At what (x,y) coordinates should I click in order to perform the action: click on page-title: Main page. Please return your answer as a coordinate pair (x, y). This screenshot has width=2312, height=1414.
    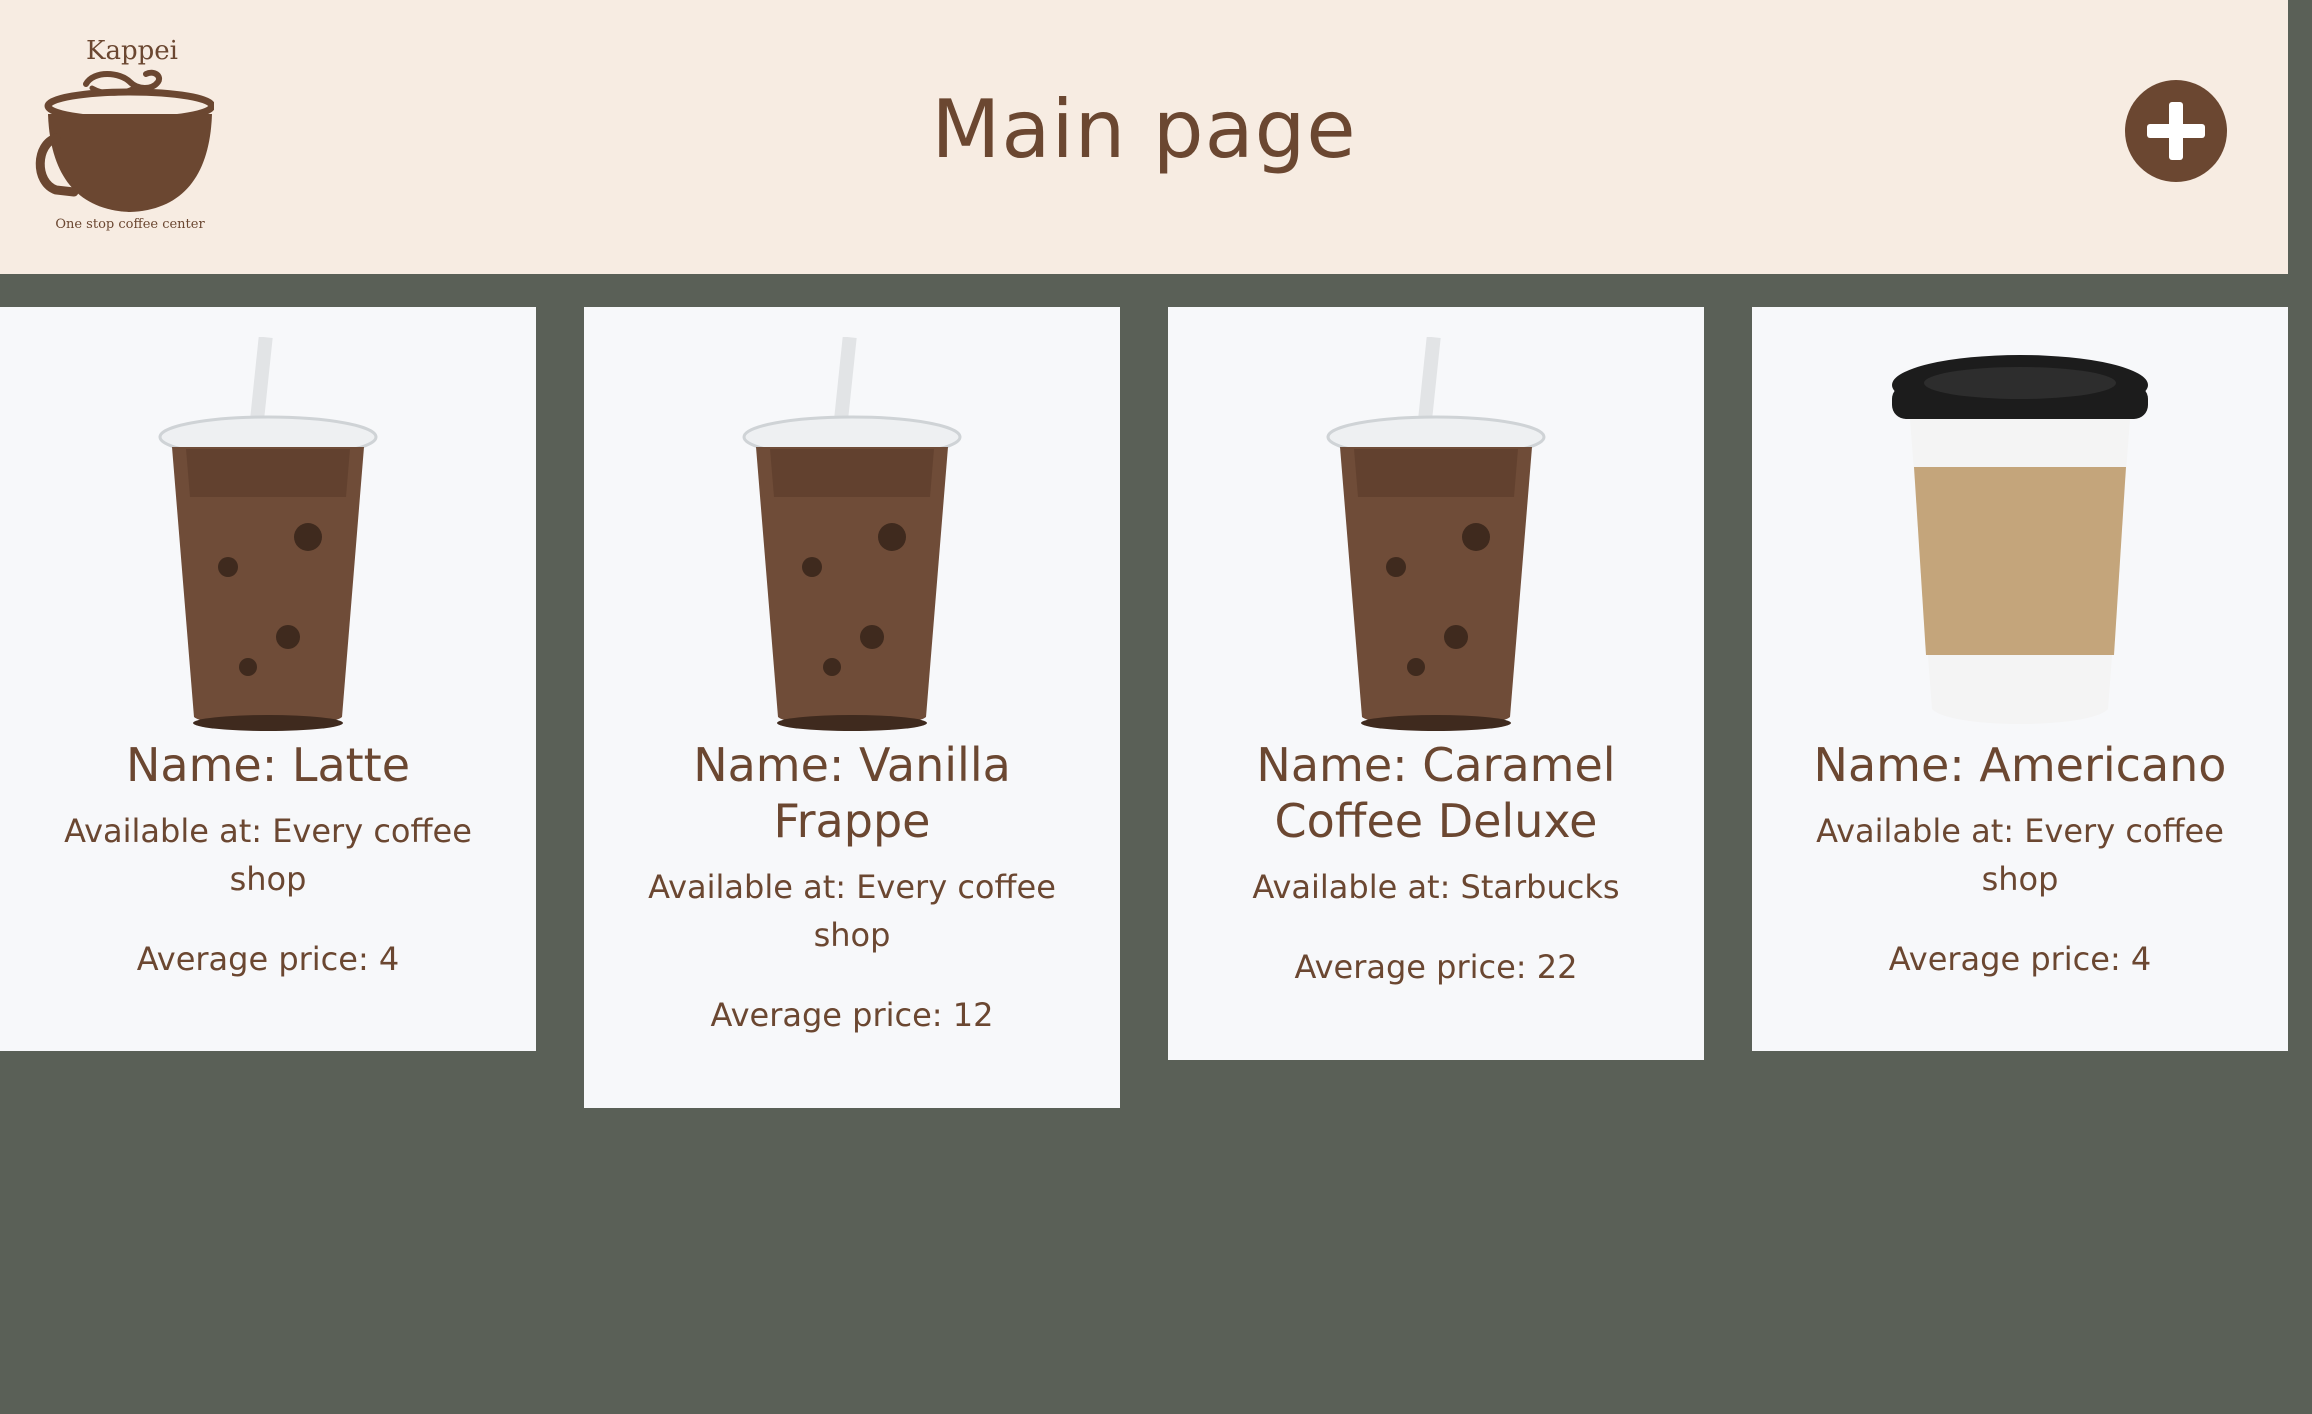
    Looking at the image, I should click on (1144, 129).